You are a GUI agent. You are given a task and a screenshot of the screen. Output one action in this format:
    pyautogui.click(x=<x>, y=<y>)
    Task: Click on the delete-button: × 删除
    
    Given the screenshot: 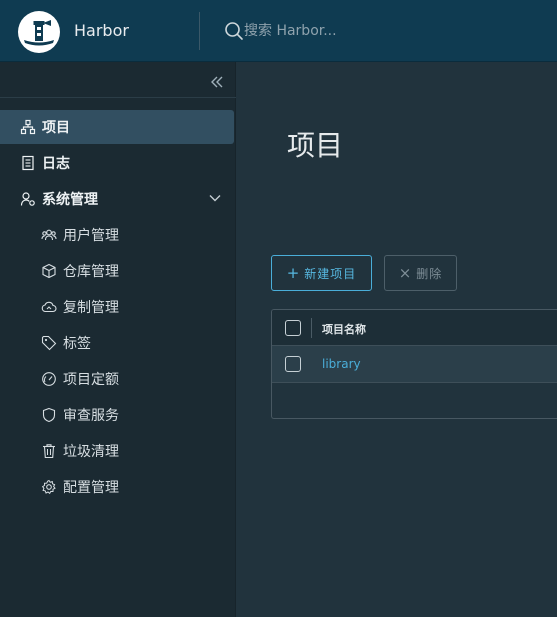 What is the action you would take?
    pyautogui.click(x=420, y=273)
    